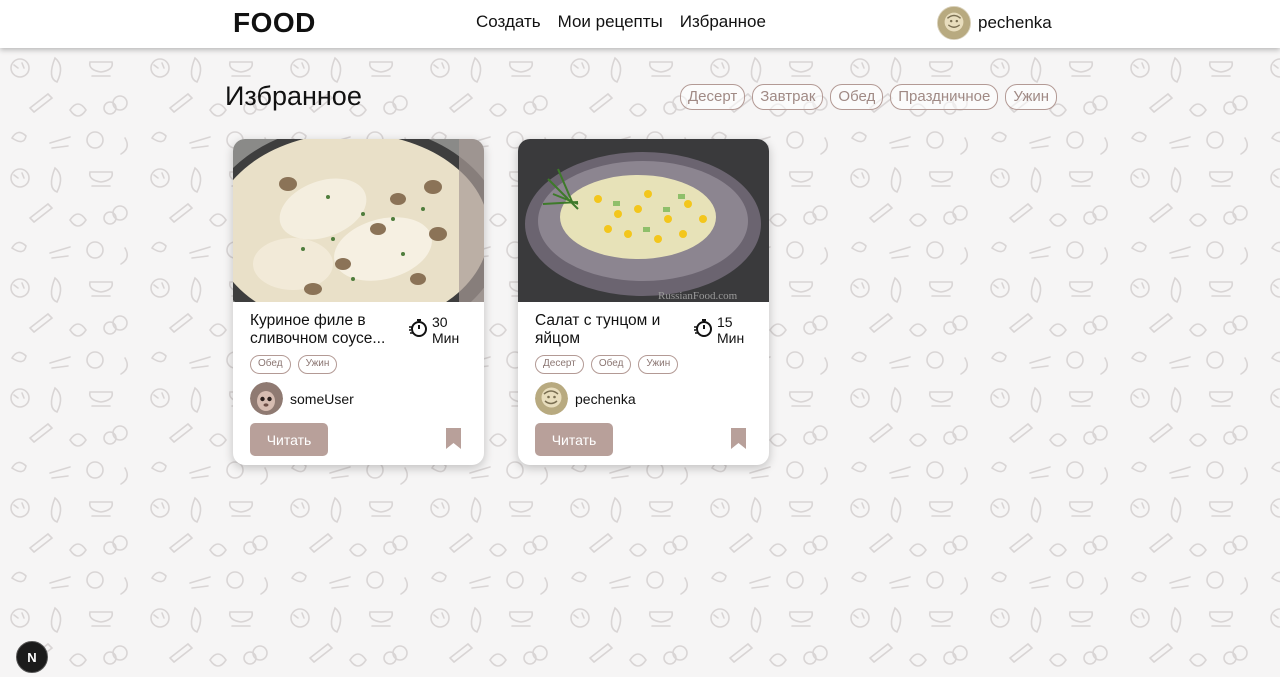 Image resolution: width=1280 pixels, height=677 pixels. Describe the element at coordinates (698, 296) in the screenshot. I see `svg-text: RussianFood.com` at that location.